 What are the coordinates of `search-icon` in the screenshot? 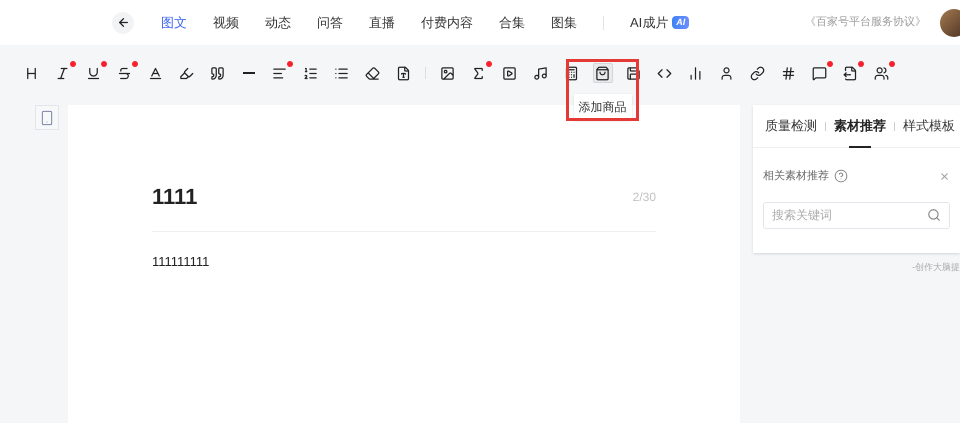 It's located at (934, 215).